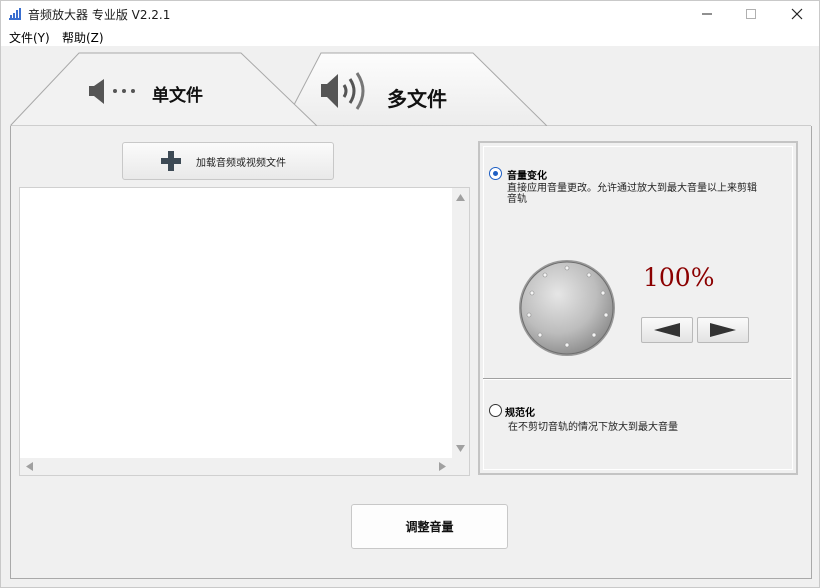  Describe the element at coordinates (417, 97) in the screenshot. I see `tab-multi-file: 多文件` at that location.